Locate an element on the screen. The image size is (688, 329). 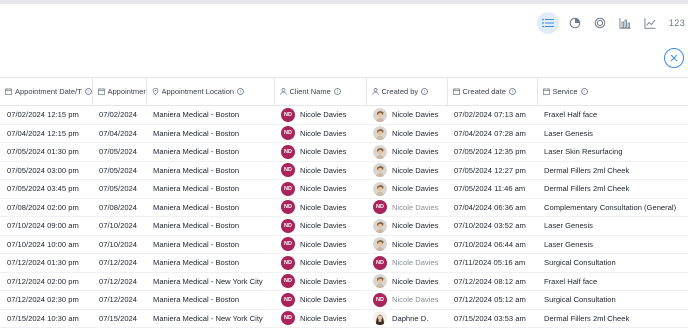
location-icon is located at coordinates (155, 91).